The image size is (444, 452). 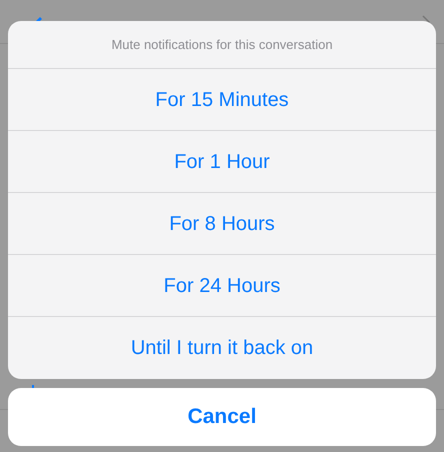 What do you see at coordinates (222, 100) in the screenshot?
I see `mute-option-button: For 15 Minutes` at bounding box center [222, 100].